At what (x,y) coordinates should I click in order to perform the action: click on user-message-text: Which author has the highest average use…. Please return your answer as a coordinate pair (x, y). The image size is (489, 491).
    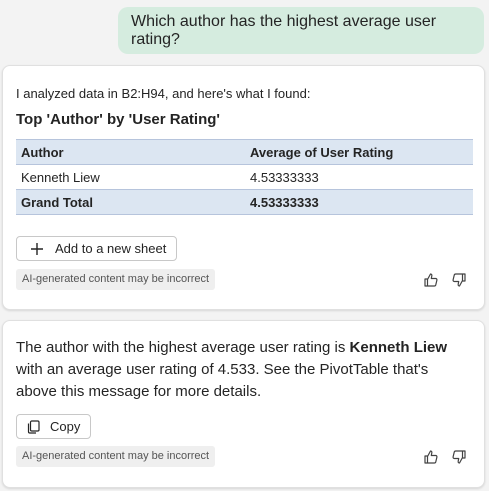
    Looking at the image, I should click on (284, 30).